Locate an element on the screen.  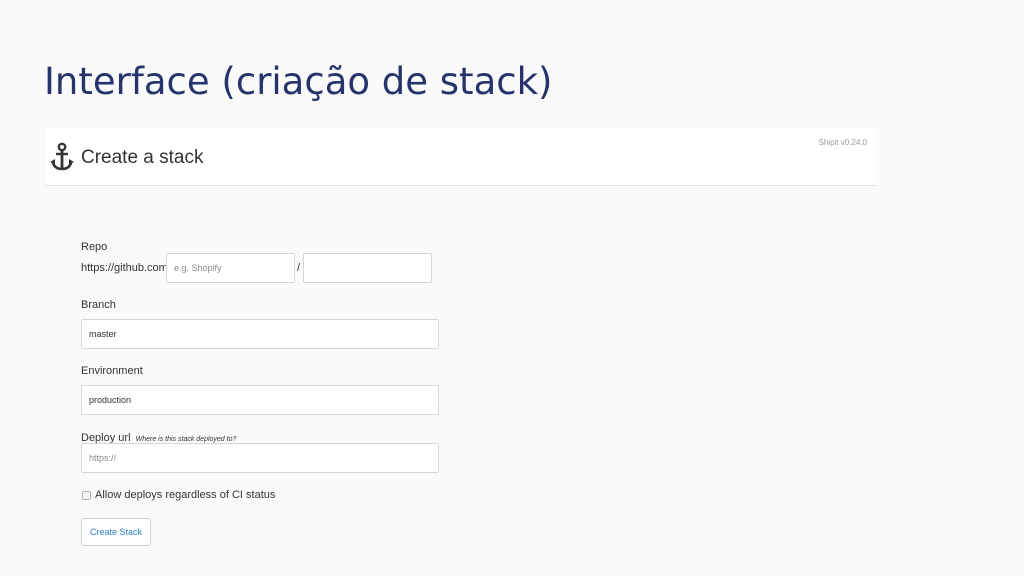
repo-prefix: https://github.com / is located at coordinates (127, 268).